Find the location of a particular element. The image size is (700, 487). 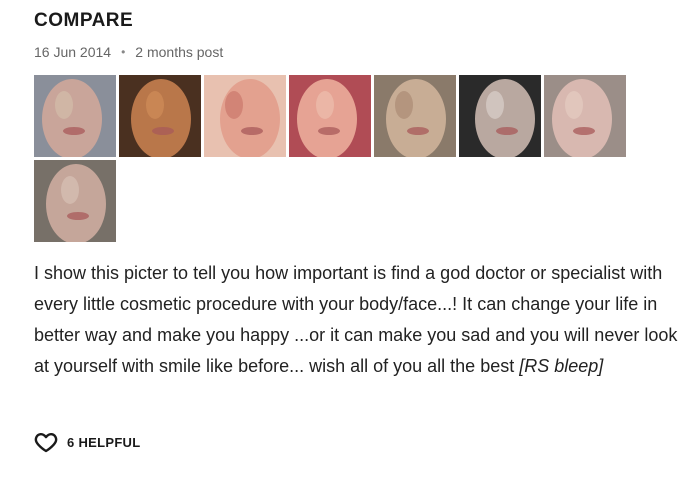

helpful-count: 6 HELPFUL is located at coordinates (104, 442).